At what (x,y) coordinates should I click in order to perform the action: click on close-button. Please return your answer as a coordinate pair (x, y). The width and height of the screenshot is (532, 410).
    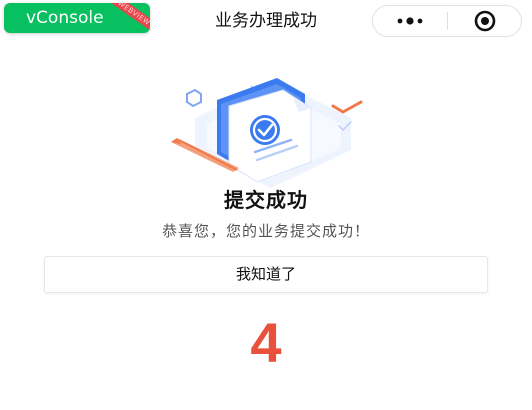
    Looking at the image, I should click on (484, 21).